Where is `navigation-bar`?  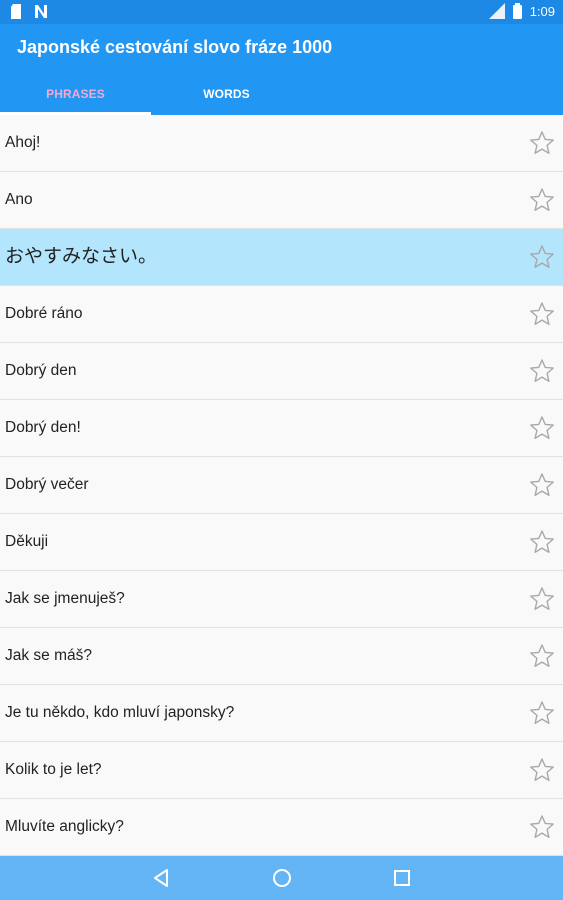 navigation-bar is located at coordinates (281, 878).